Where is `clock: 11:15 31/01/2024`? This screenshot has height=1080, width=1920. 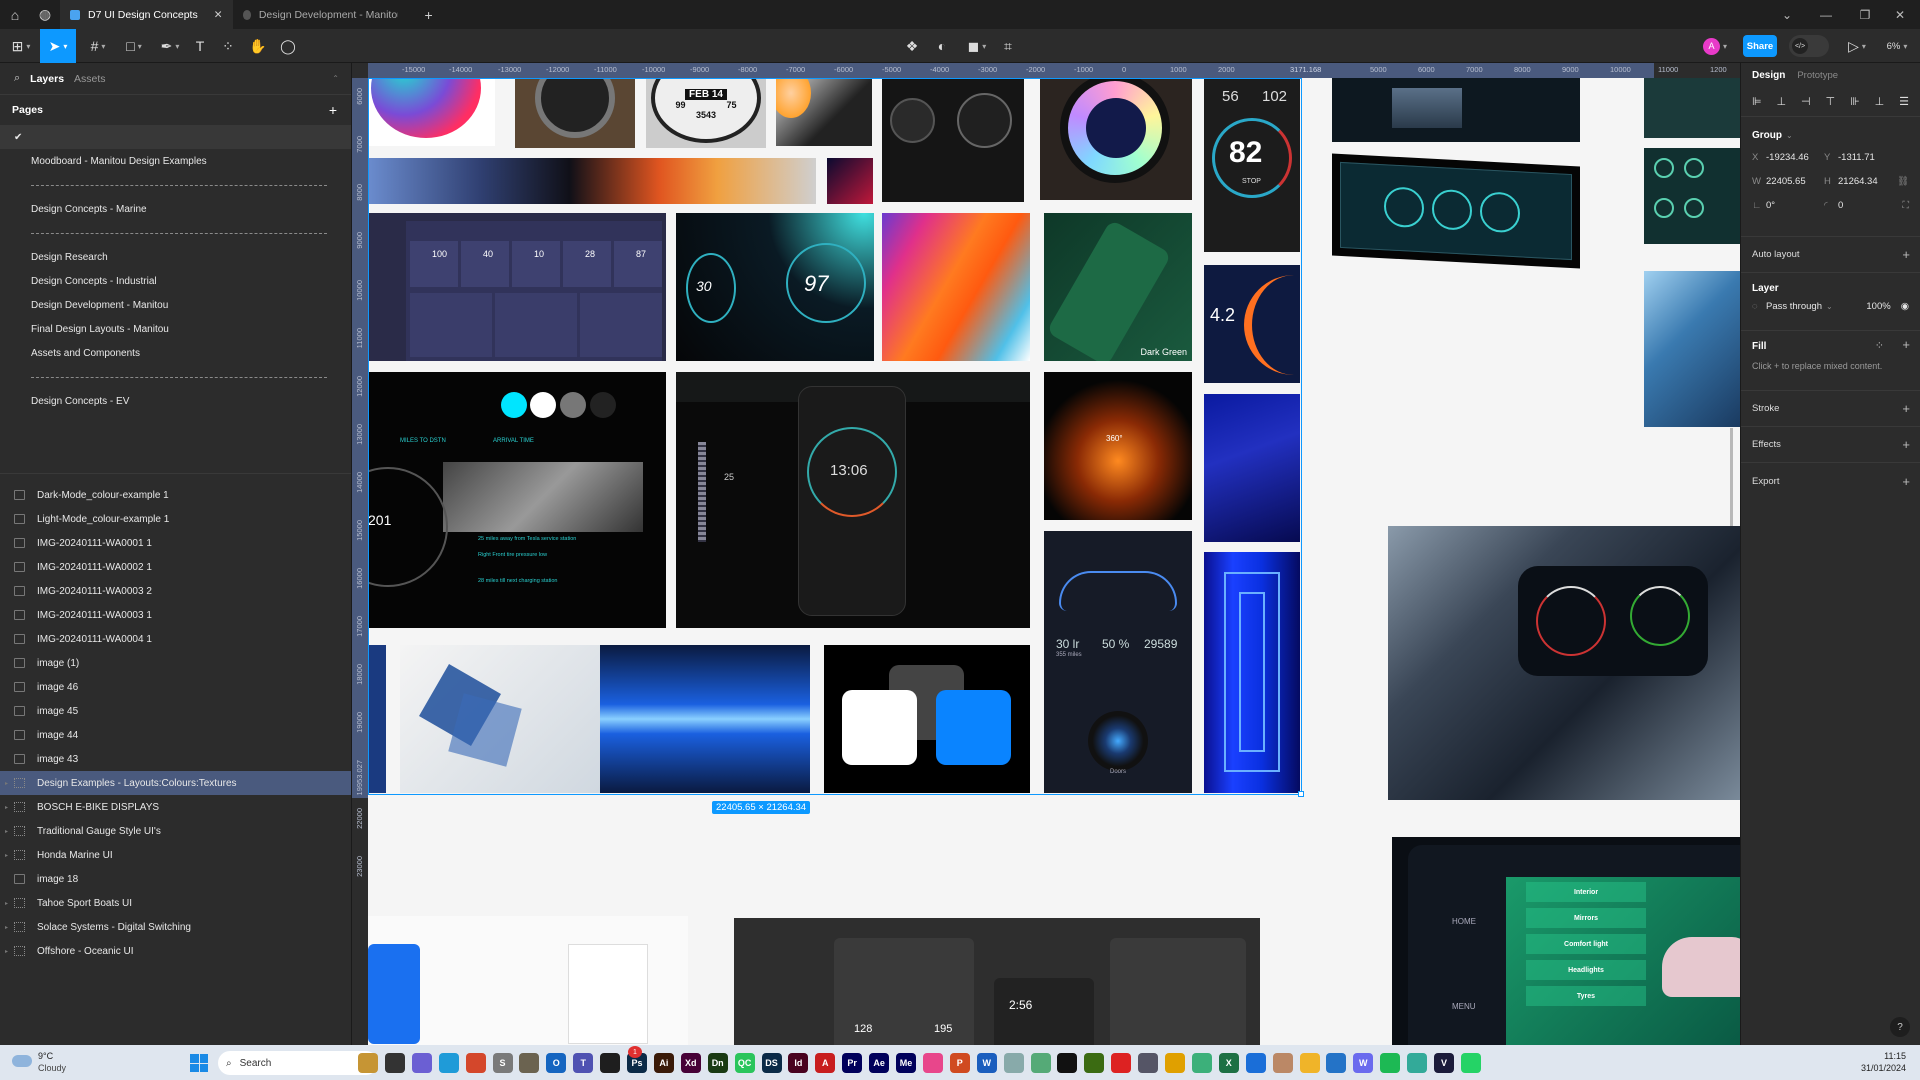 clock: 11:15 31/01/2024 is located at coordinates (1883, 1062).